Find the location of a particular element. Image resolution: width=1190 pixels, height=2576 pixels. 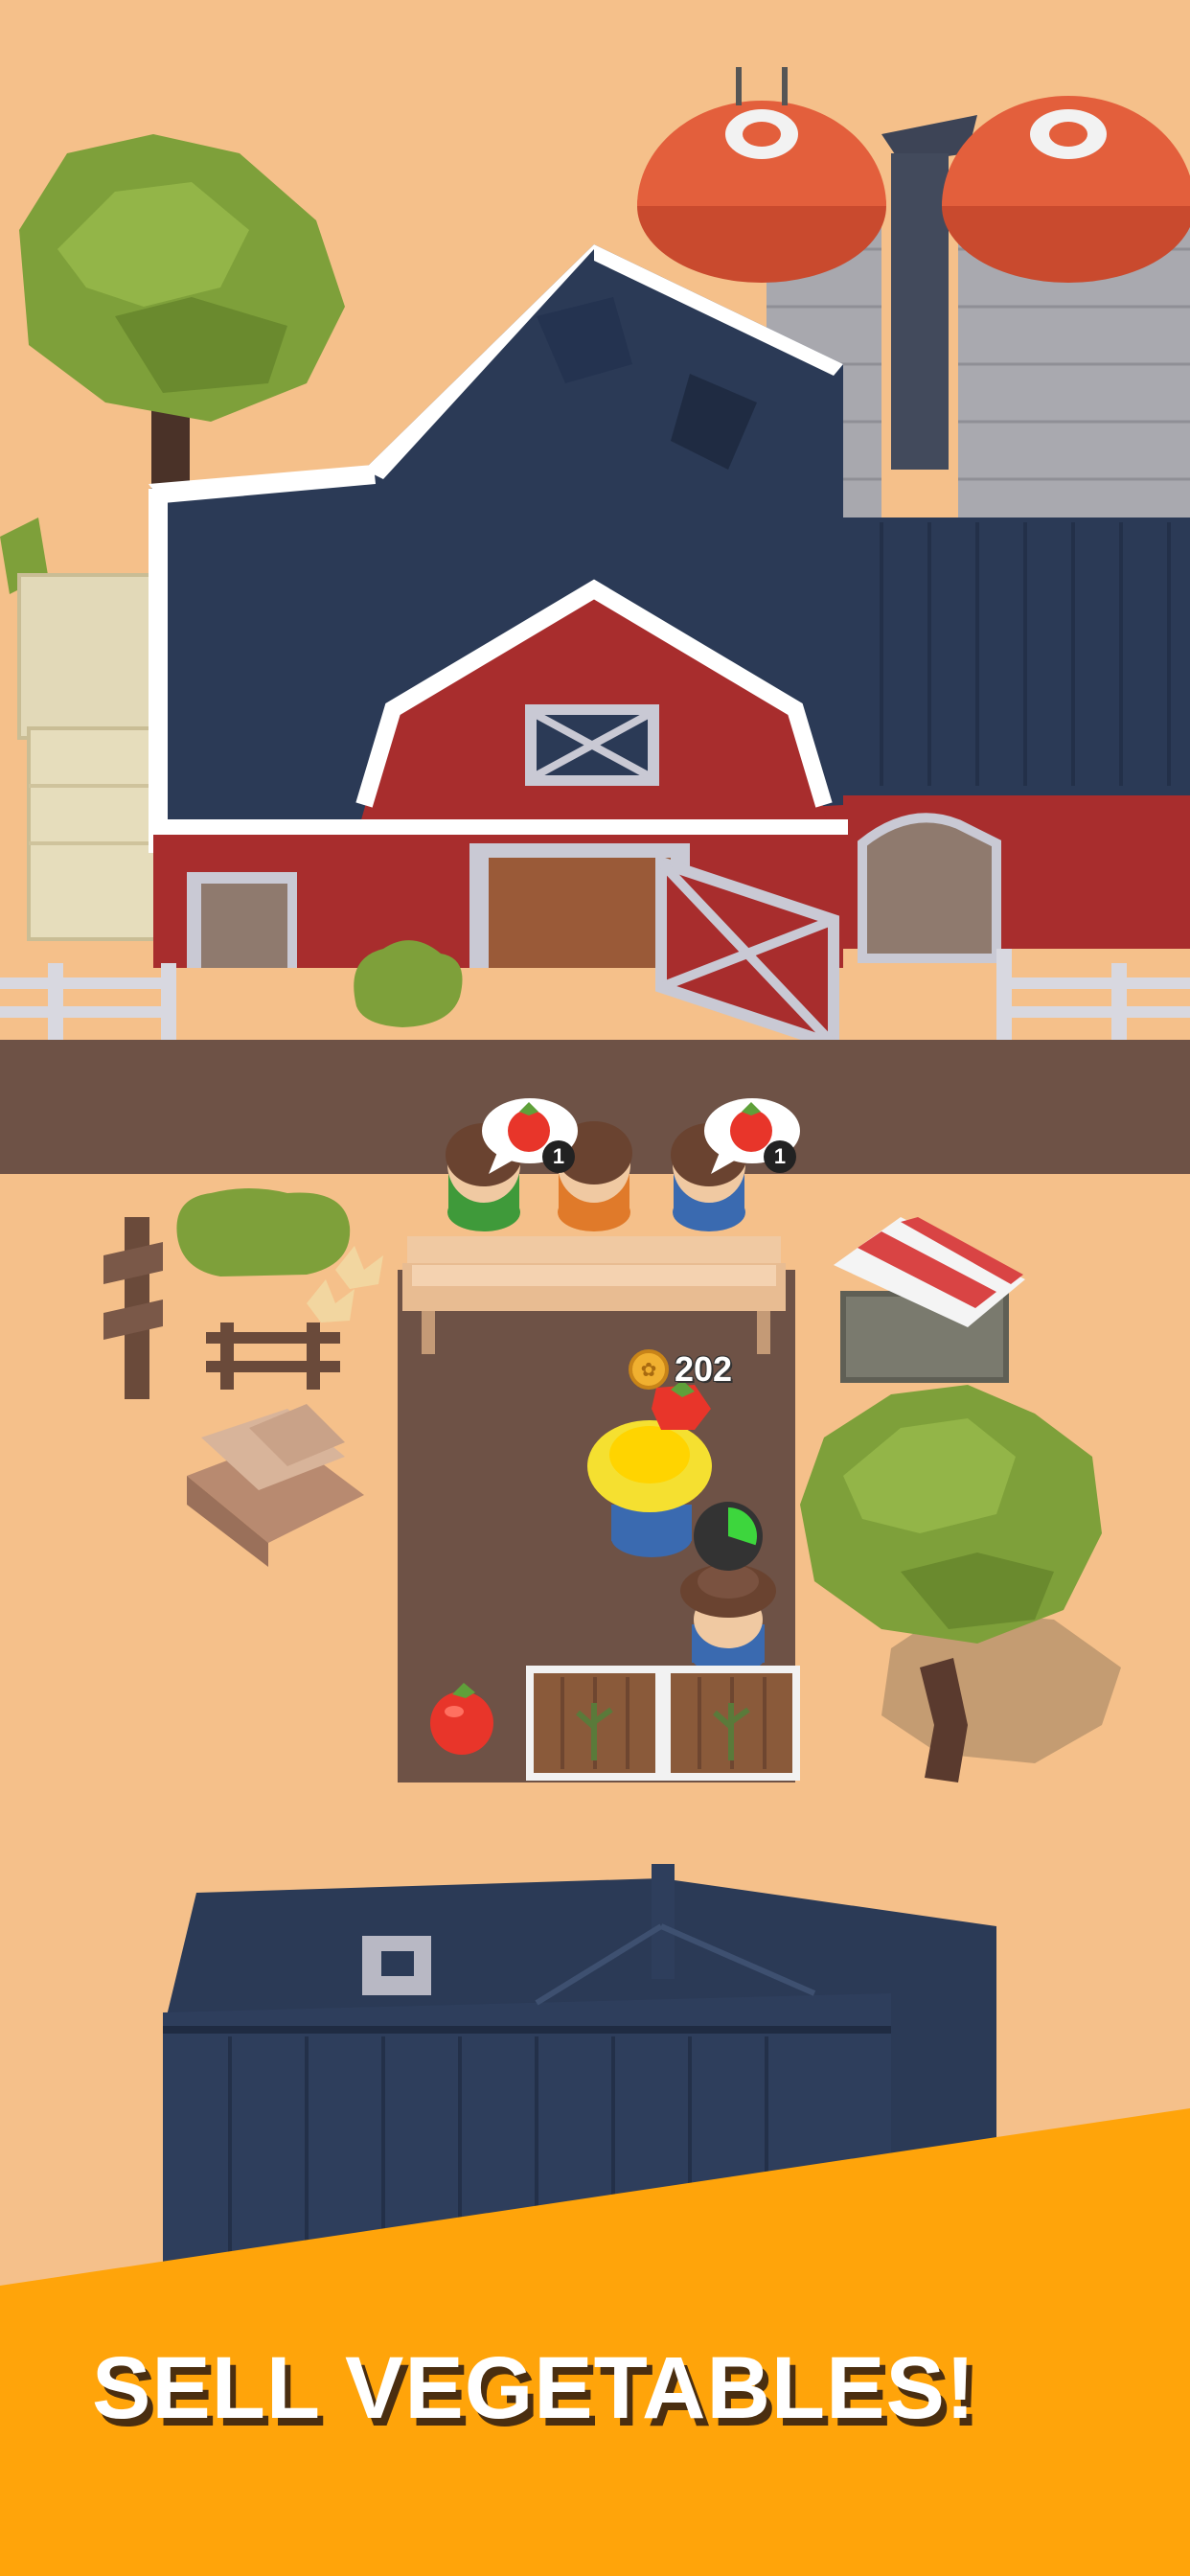

side-barn is located at coordinates (992, 740).